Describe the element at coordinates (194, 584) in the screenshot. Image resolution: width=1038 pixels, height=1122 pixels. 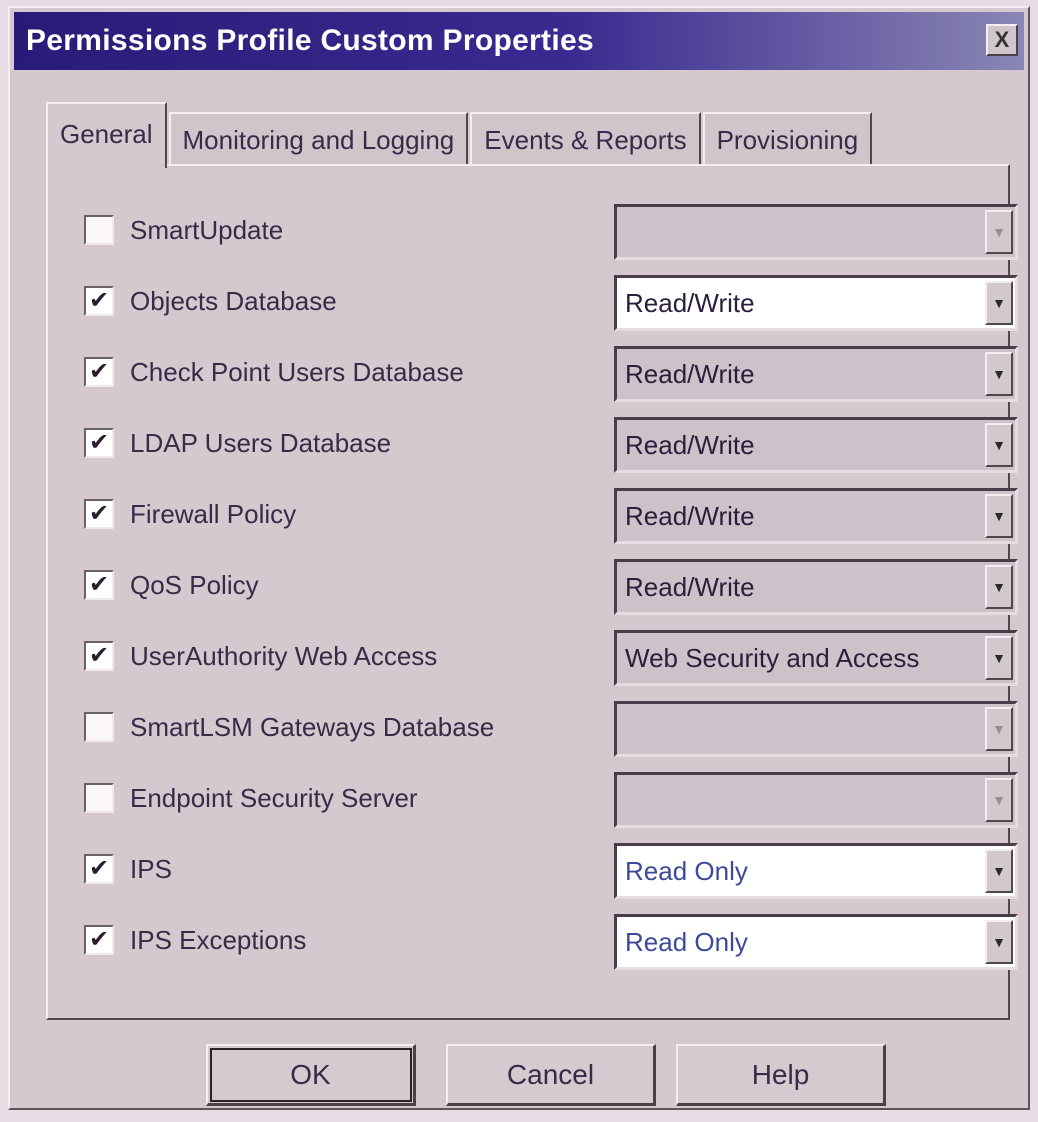
I see `permission-label: QoS Policy` at that location.